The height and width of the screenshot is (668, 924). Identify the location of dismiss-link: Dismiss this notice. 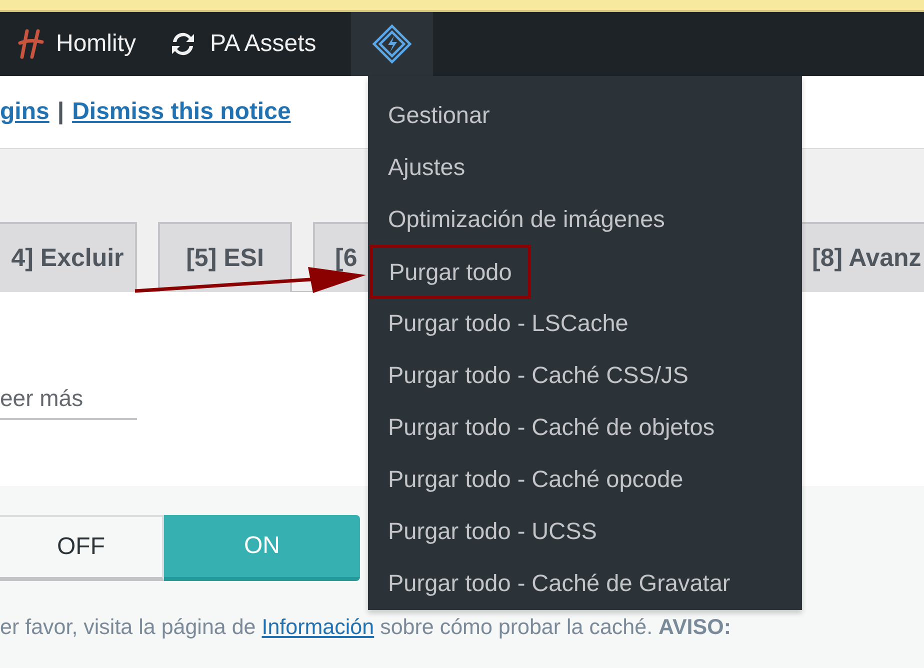
(181, 112).